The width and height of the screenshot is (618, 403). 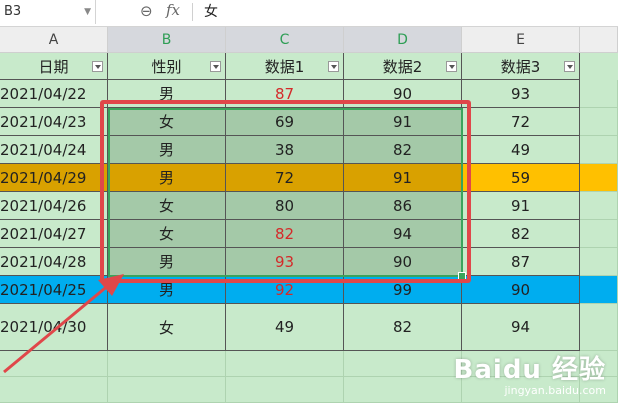 What do you see at coordinates (54, 150) in the screenshot?
I see `table-cell: 2021/04/24` at bounding box center [54, 150].